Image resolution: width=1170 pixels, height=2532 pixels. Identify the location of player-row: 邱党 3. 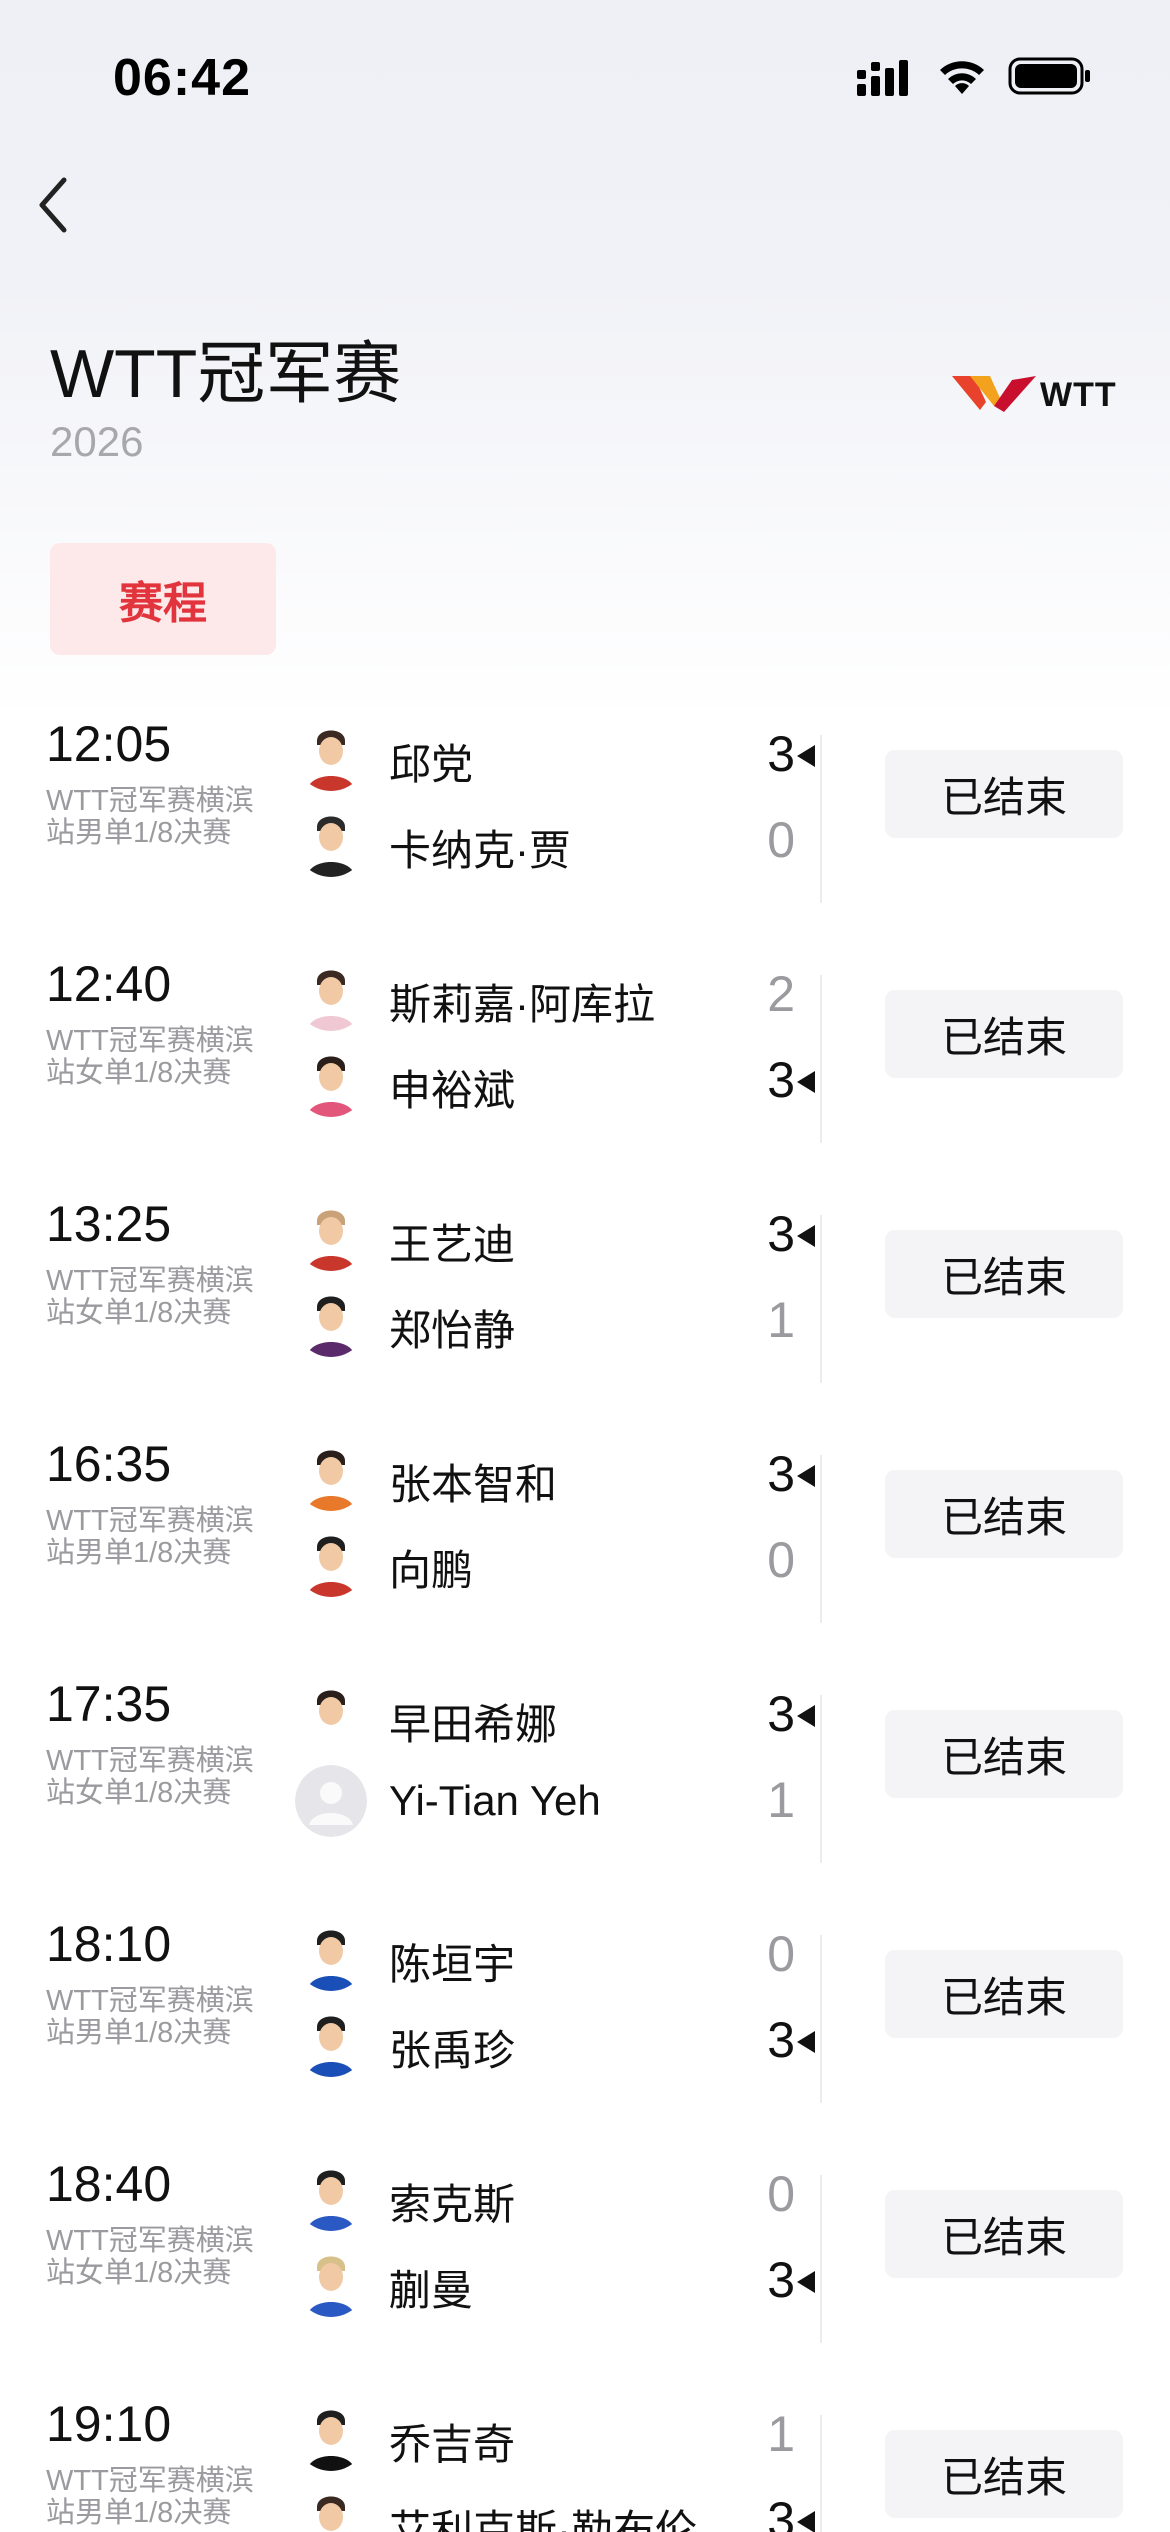
(565, 755).